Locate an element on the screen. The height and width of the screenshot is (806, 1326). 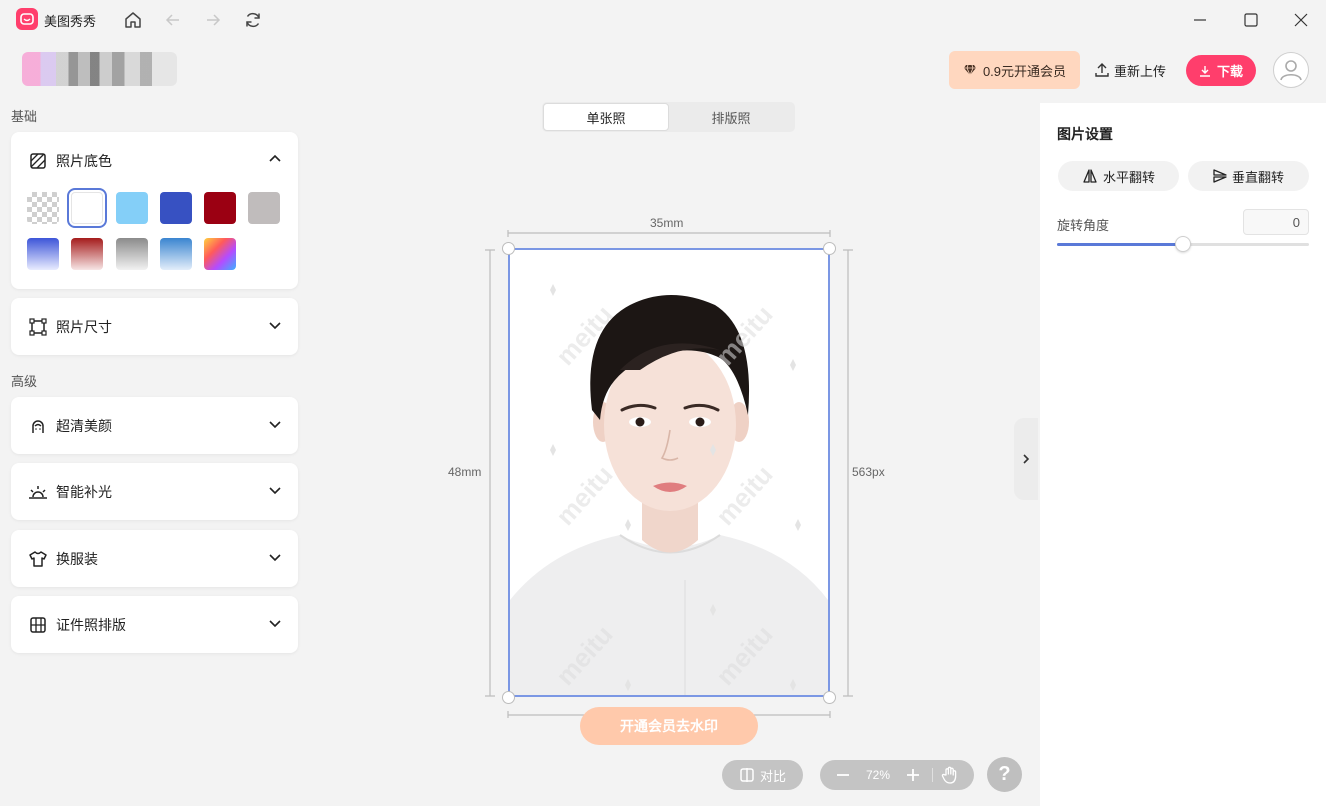
width-label: 35mm is located at coordinates (667, 223).